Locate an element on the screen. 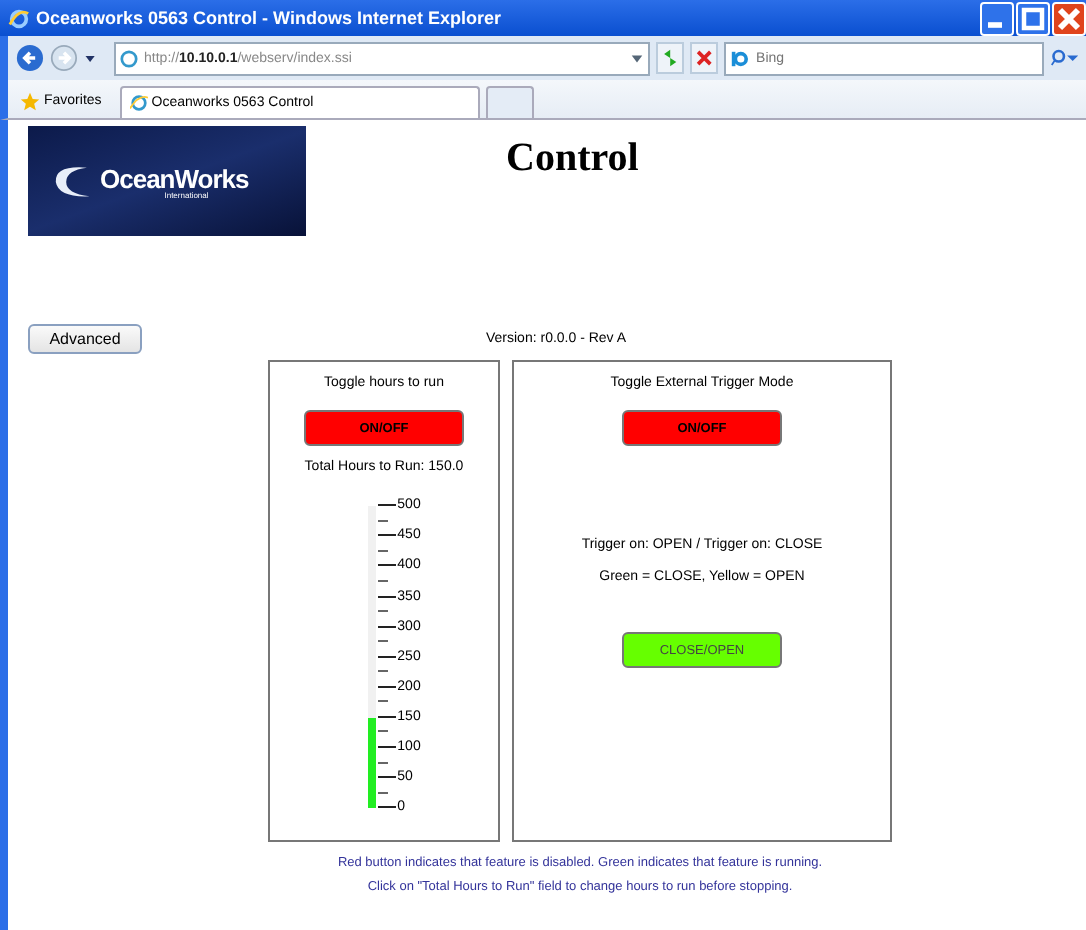  maximize-button is located at coordinates (1033, 18).